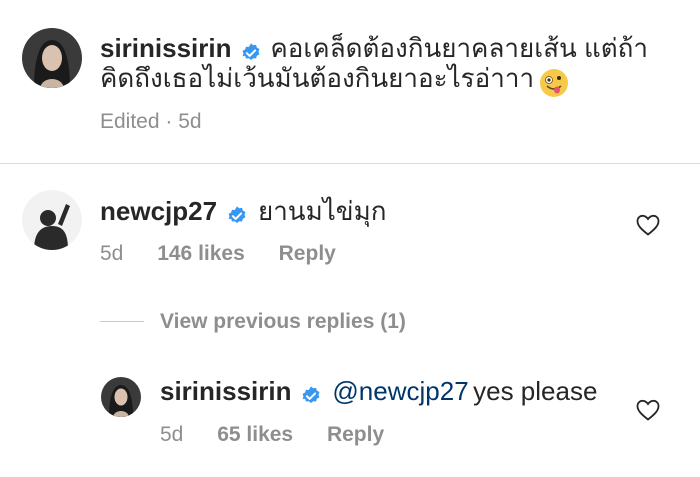 This screenshot has height=477, width=700. I want to click on comment-text: ยานมไข่มุก, so click(322, 211).